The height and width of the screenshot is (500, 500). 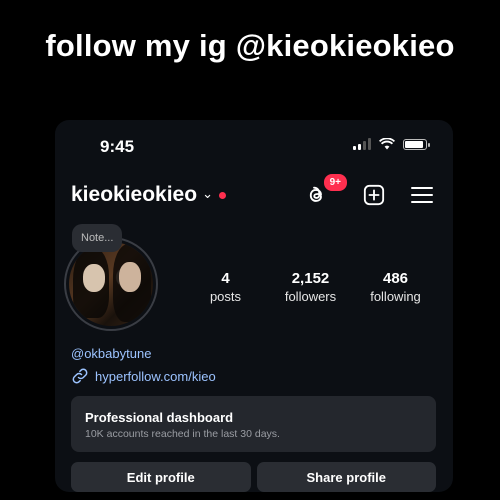 I want to click on battery-icon, so click(x=416, y=144).